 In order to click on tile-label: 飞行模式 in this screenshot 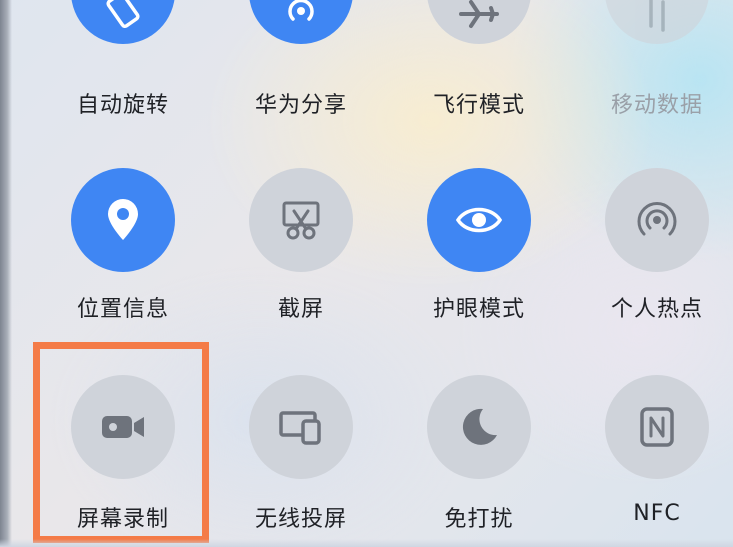, I will do `click(478, 105)`.